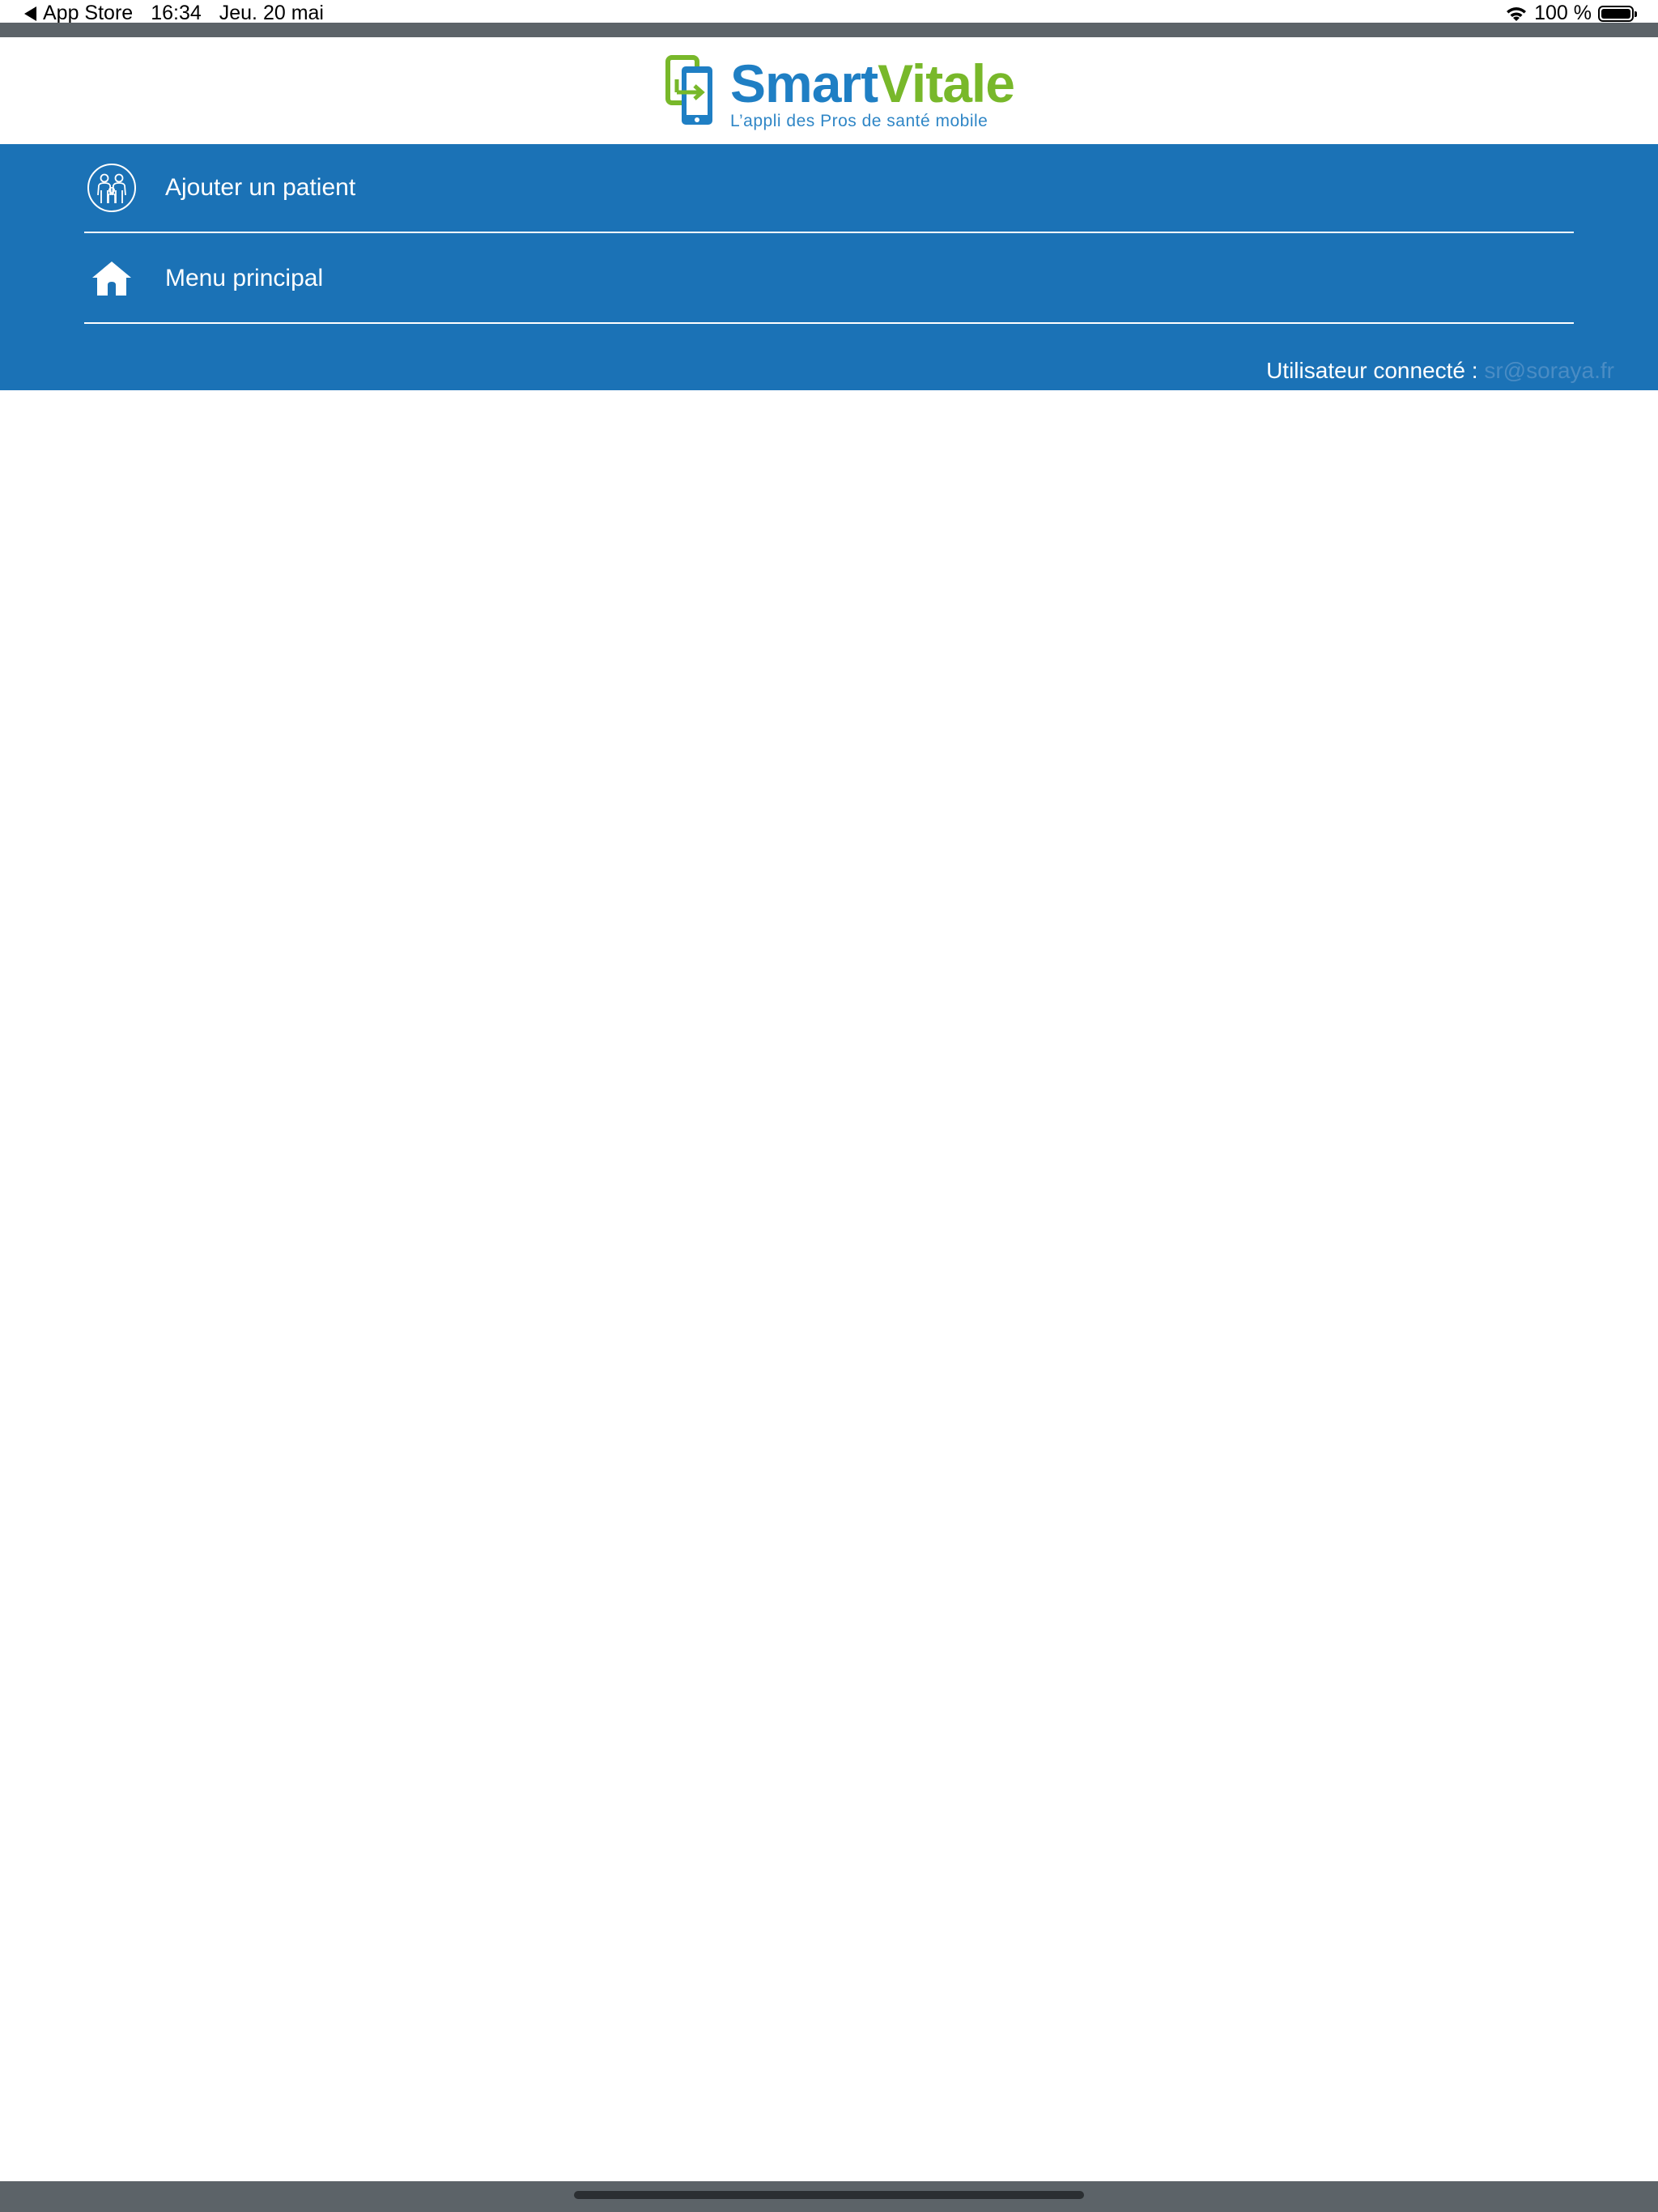  I want to click on brand-name-vitale: Vitale, so click(946, 83).